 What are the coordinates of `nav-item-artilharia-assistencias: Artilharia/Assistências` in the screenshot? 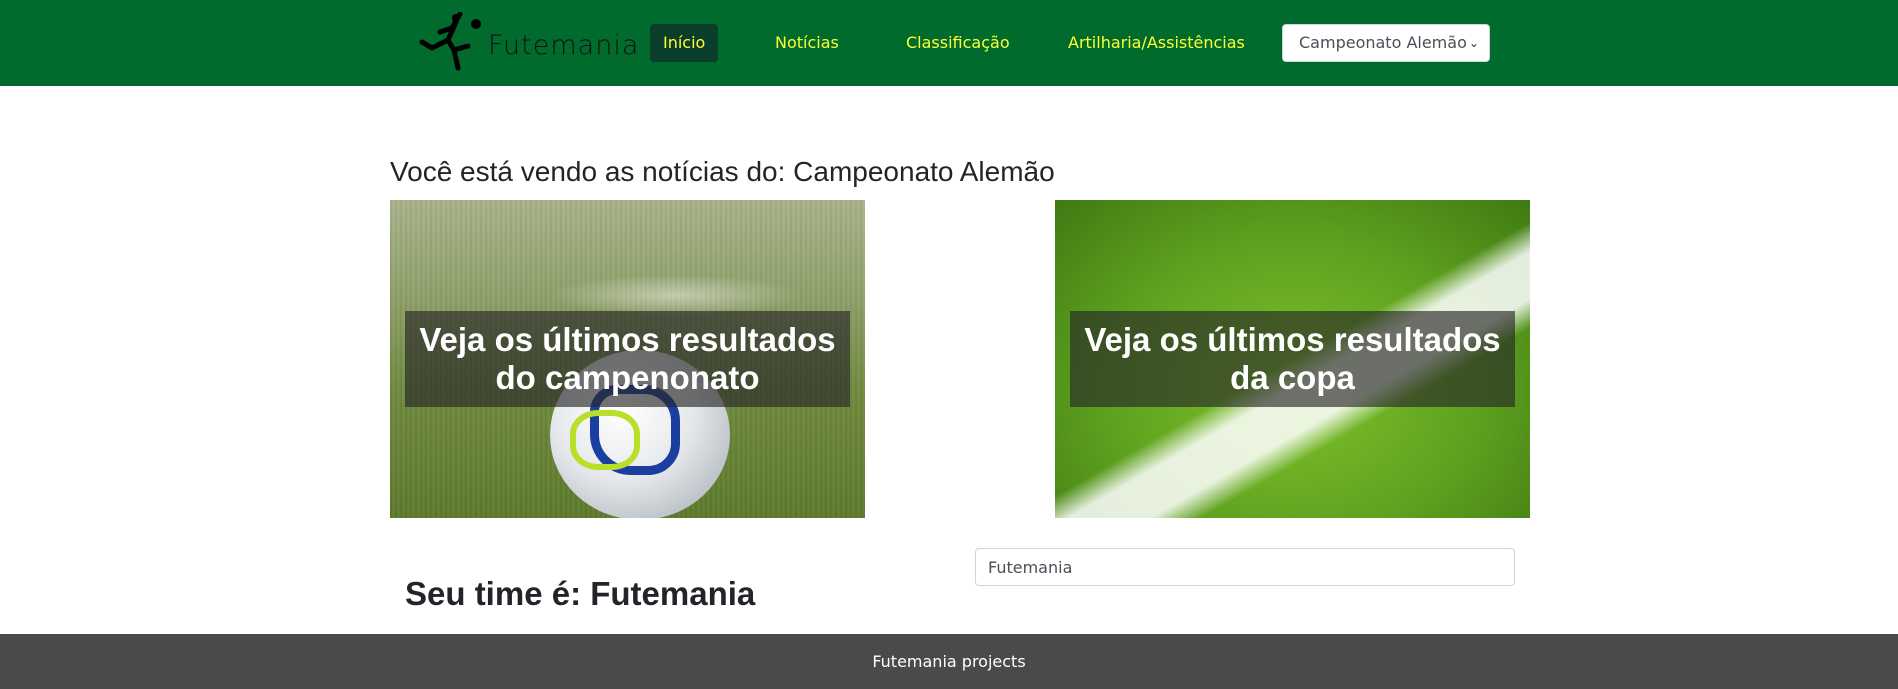 It's located at (1156, 43).